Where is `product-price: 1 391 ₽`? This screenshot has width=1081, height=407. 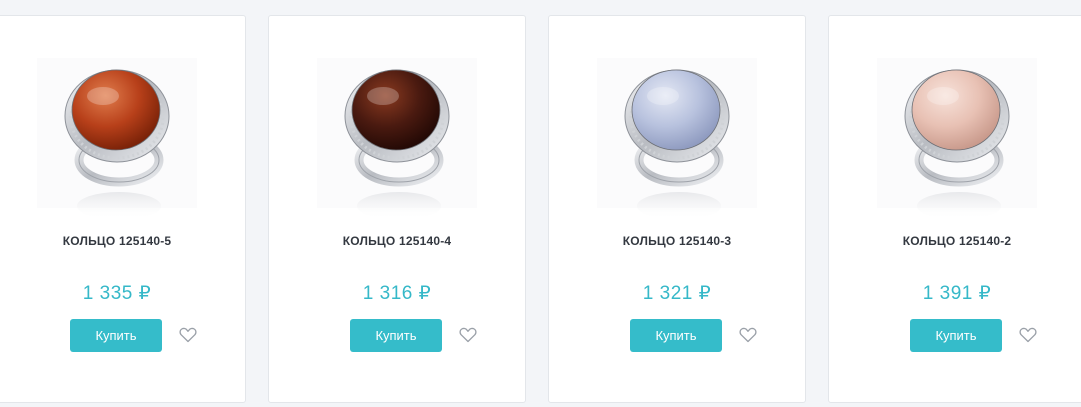
product-price: 1 391 ₽ is located at coordinates (957, 293).